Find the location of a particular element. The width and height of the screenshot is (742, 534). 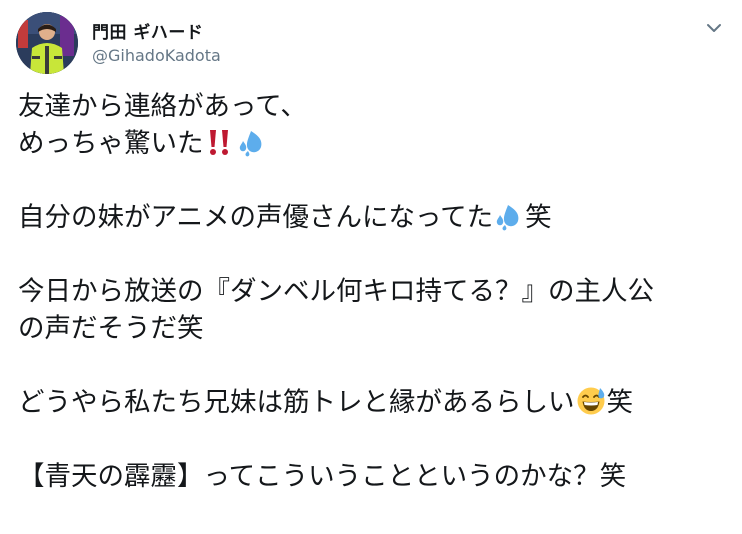

chevron-down-icon is located at coordinates (714, 28).